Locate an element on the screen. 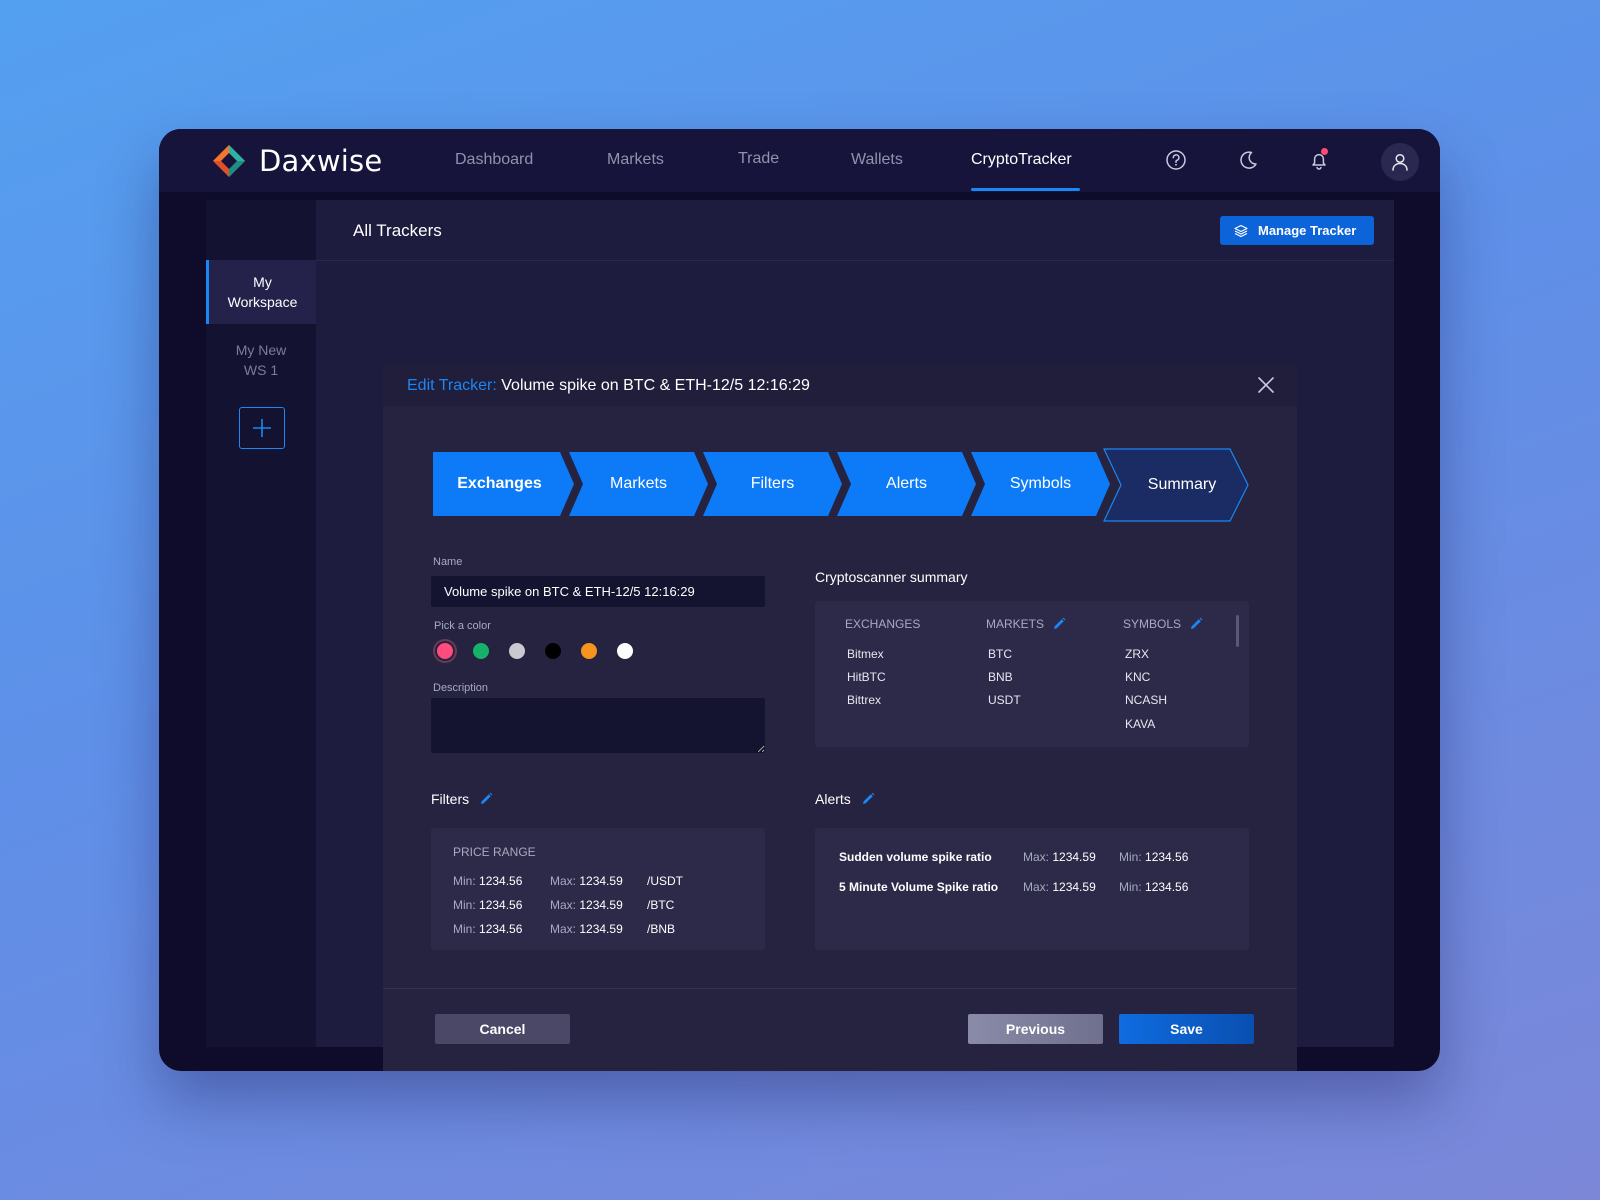  color-swatch-orange is located at coordinates (589, 651).